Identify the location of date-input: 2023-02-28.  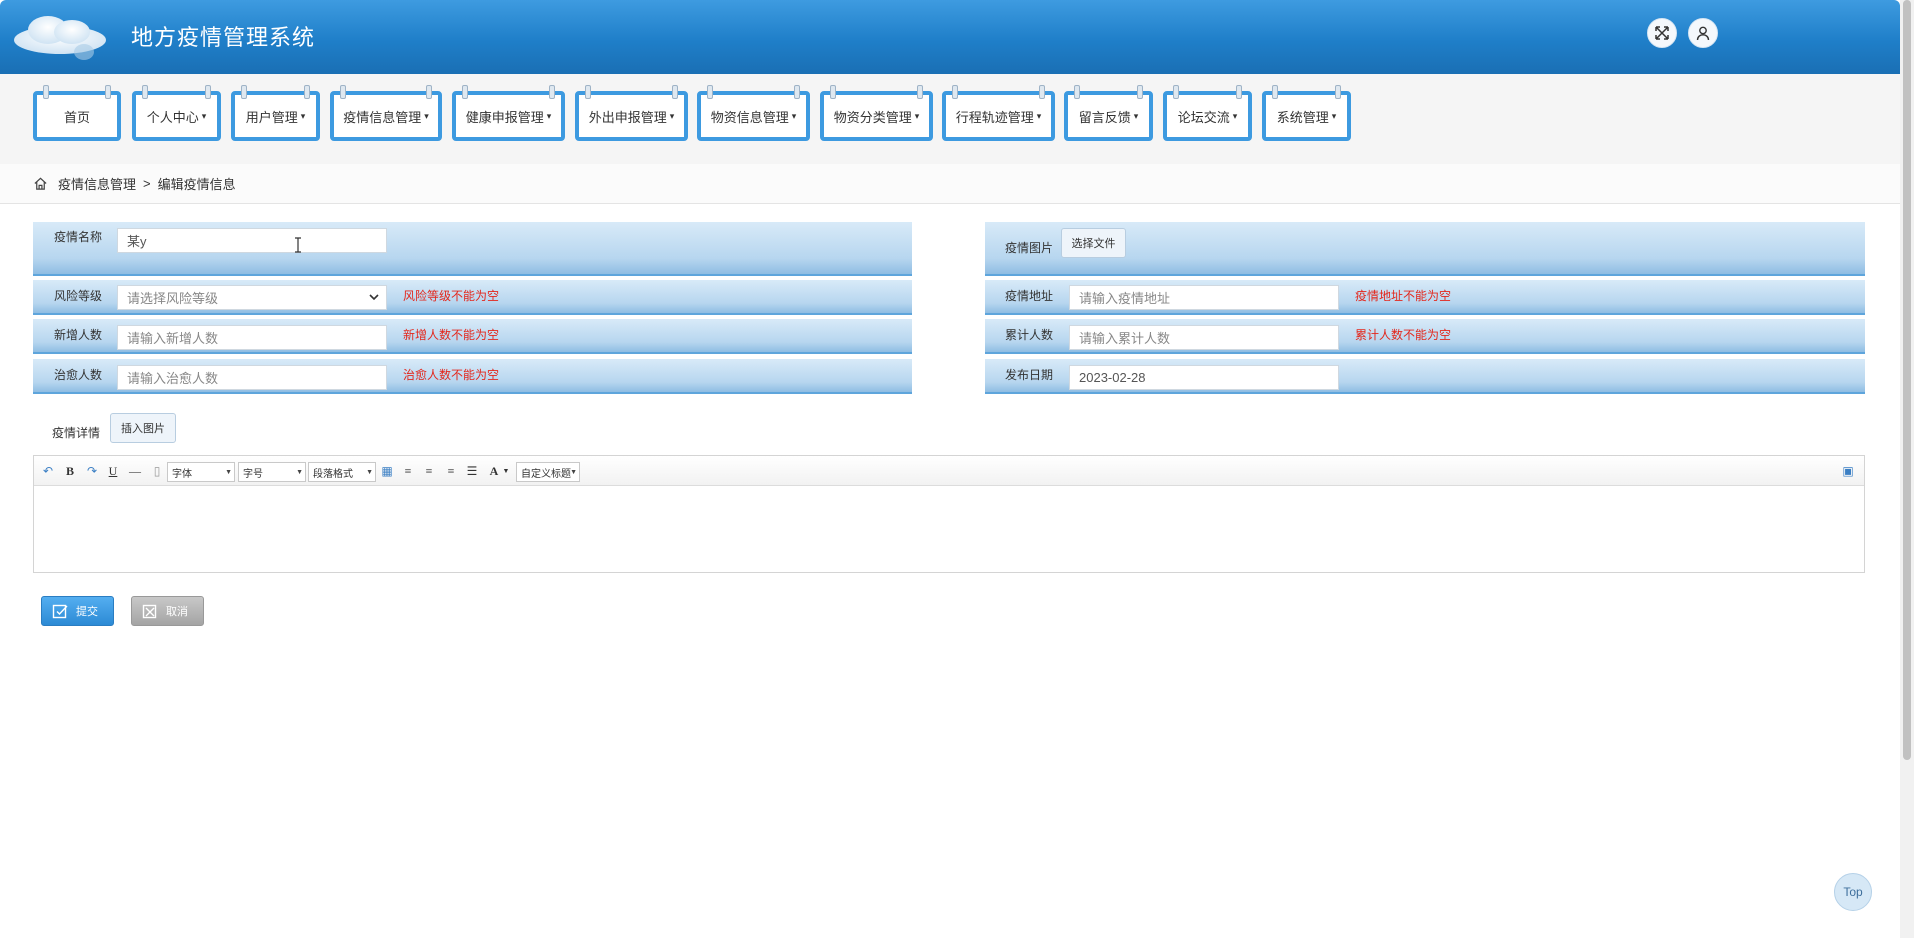
(1204, 377).